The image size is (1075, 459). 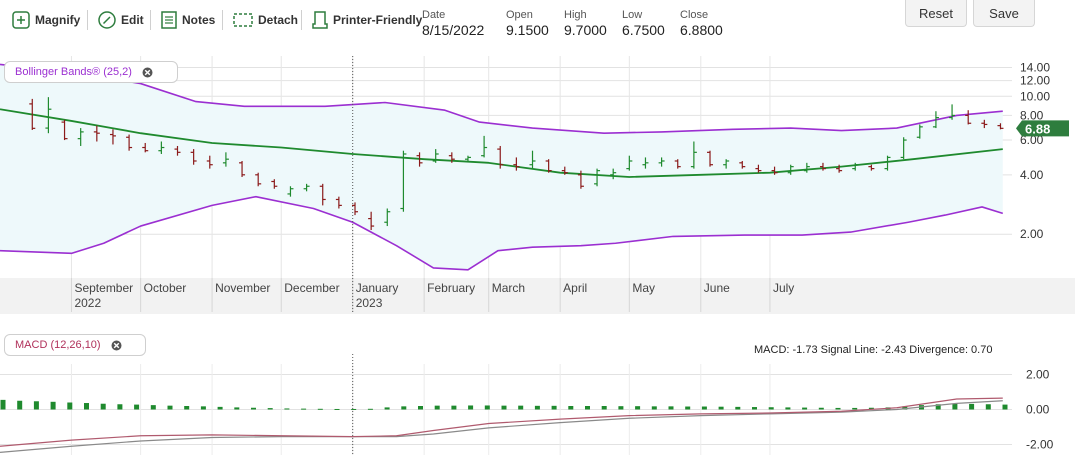 I want to click on printer-friendly-label: Printer-Friendly, so click(x=378, y=20).